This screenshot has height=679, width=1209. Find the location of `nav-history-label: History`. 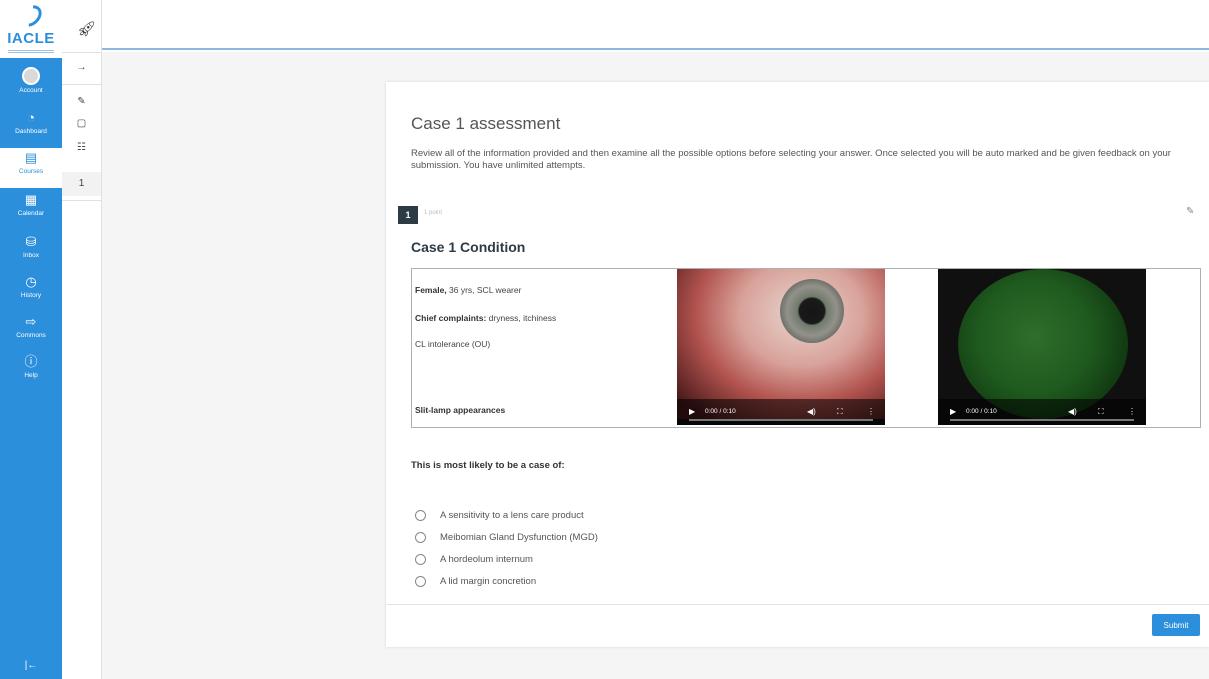

nav-history-label: History is located at coordinates (31, 295).